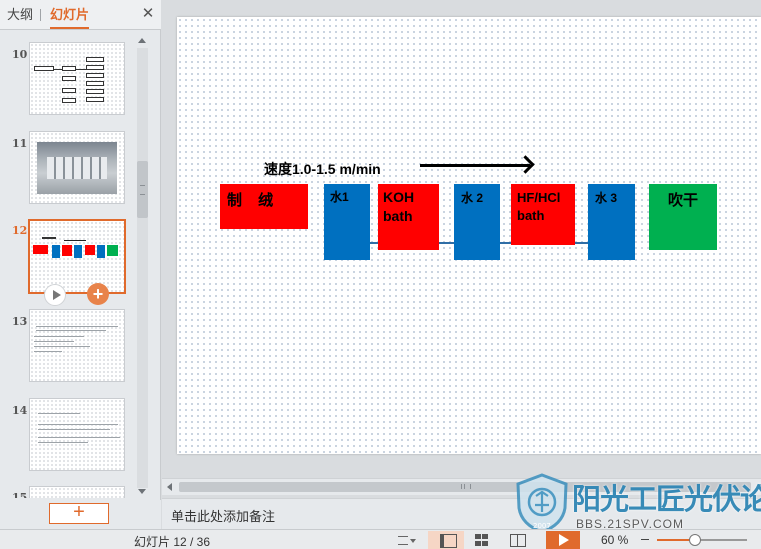  What do you see at coordinates (148, 14) in the screenshot?
I see `close-icon: ✕` at bounding box center [148, 14].